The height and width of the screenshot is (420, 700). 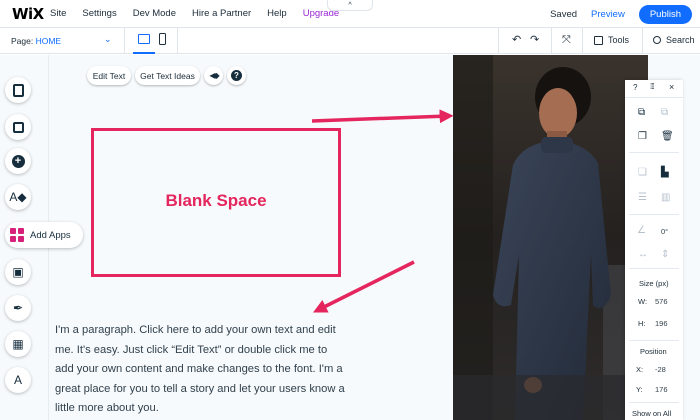 I want to click on copy-icon: ⧉, so click(x=641, y=113).